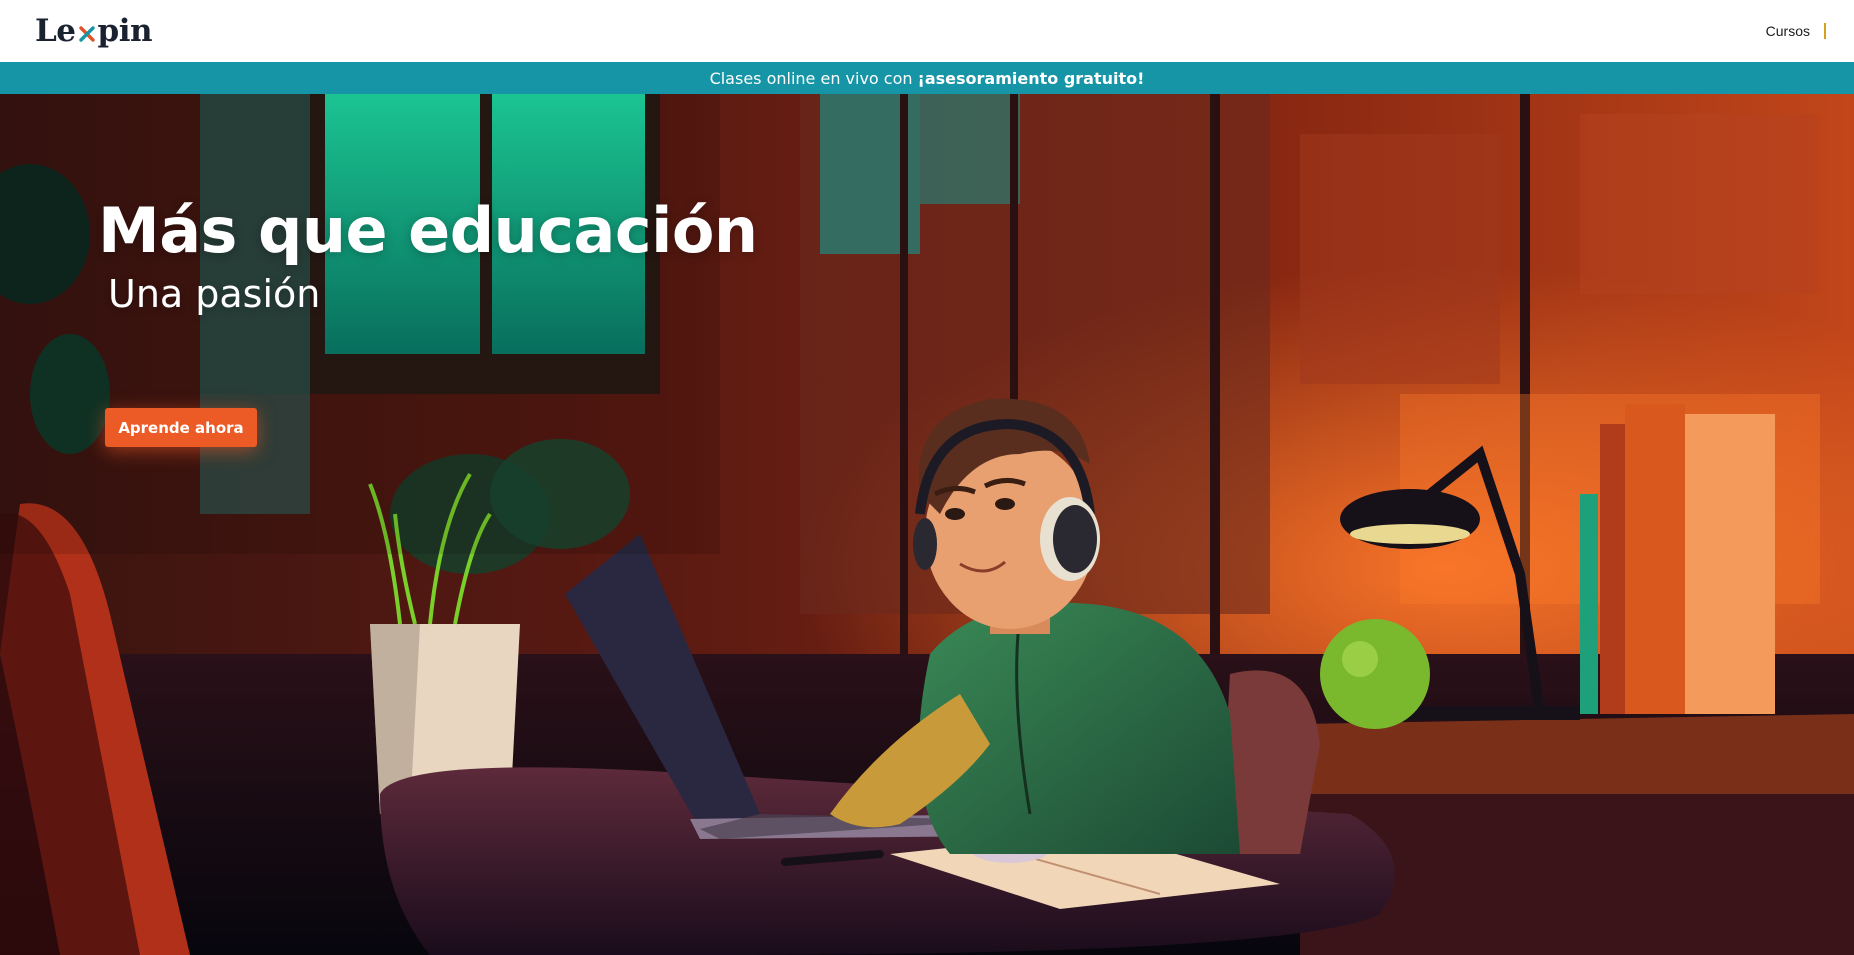  I want to click on site-header: Le pin Cursos, so click(927, 31).